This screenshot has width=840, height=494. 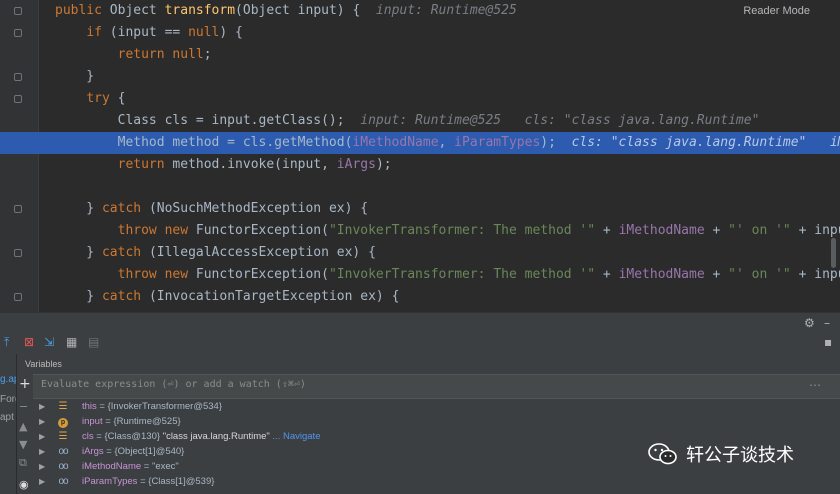 I want to click on layout-options-icon: ▪, so click(x=828, y=342).